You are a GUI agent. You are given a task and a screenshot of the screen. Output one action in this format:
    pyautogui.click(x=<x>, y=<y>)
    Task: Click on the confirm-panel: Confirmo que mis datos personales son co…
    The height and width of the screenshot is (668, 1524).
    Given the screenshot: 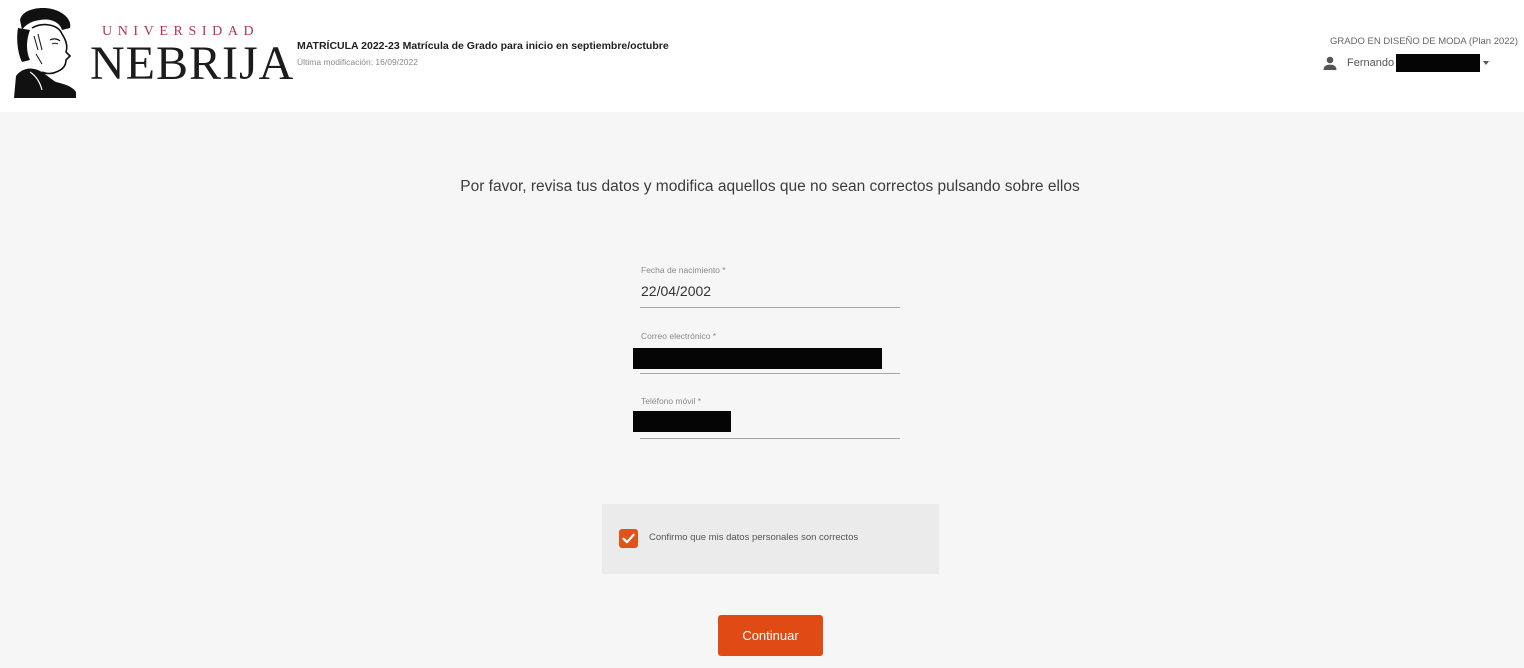 What is the action you would take?
    pyautogui.click(x=770, y=539)
    